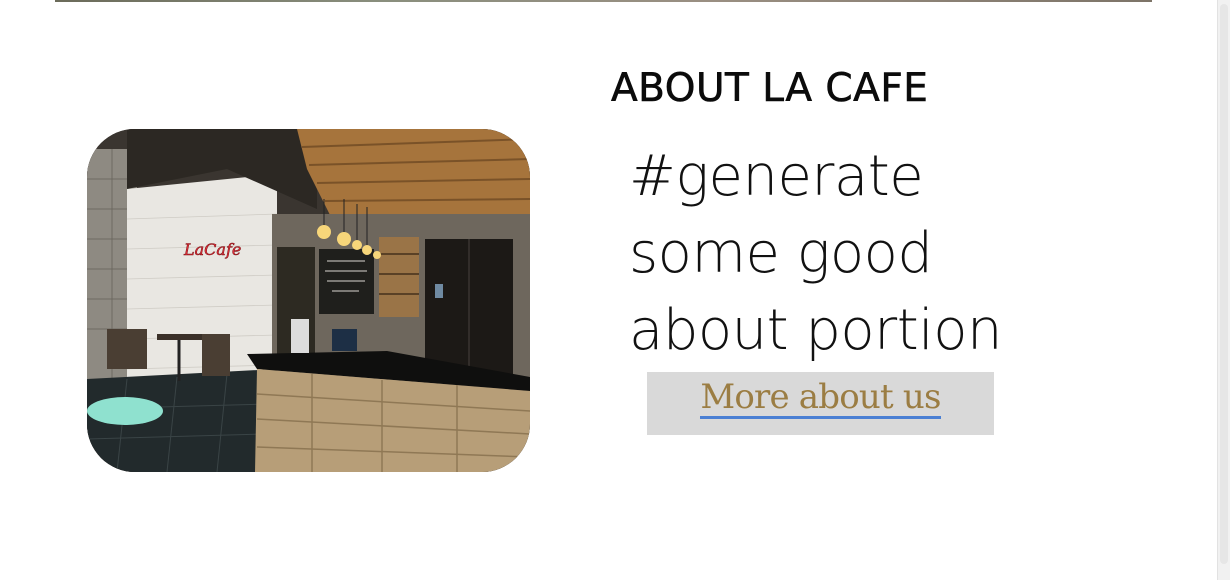 Image resolution: width=1230 pixels, height=580 pixels. What do you see at coordinates (820, 399) in the screenshot?
I see `more-about-us-link: More about us` at bounding box center [820, 399].